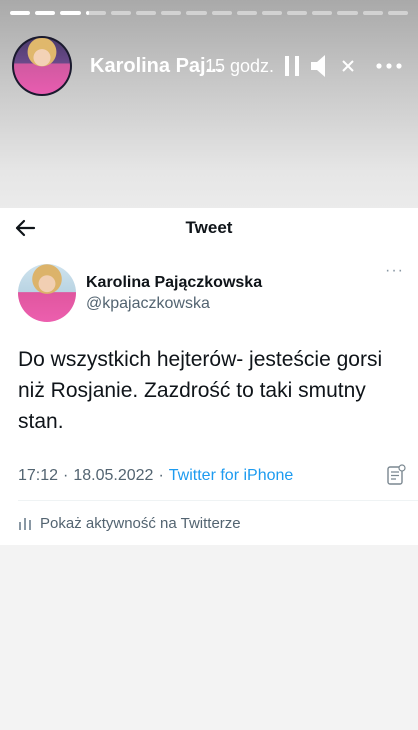 The image size is (418, 730). I want to click on tweet-analytics: Pokaż aktywność na Twitterze, so click(129, 523).